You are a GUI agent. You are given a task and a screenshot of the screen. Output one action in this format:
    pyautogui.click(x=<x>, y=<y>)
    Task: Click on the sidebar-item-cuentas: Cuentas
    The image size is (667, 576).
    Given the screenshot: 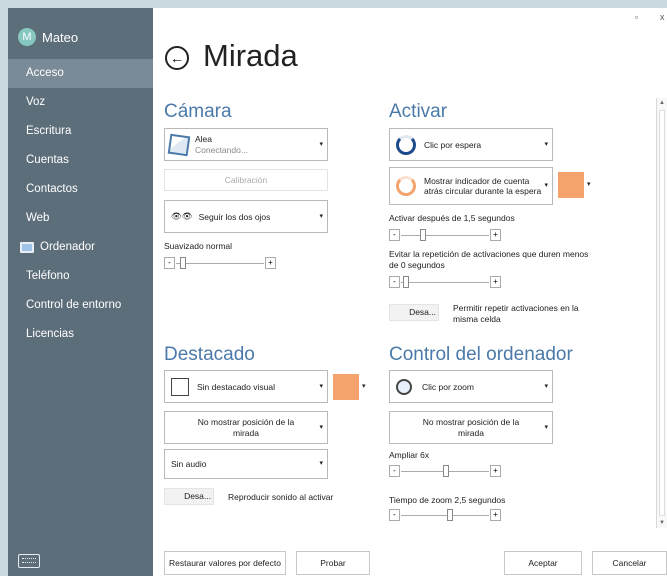 What is the action you would take?
    pyautogui.click(x=80, y=160)
    